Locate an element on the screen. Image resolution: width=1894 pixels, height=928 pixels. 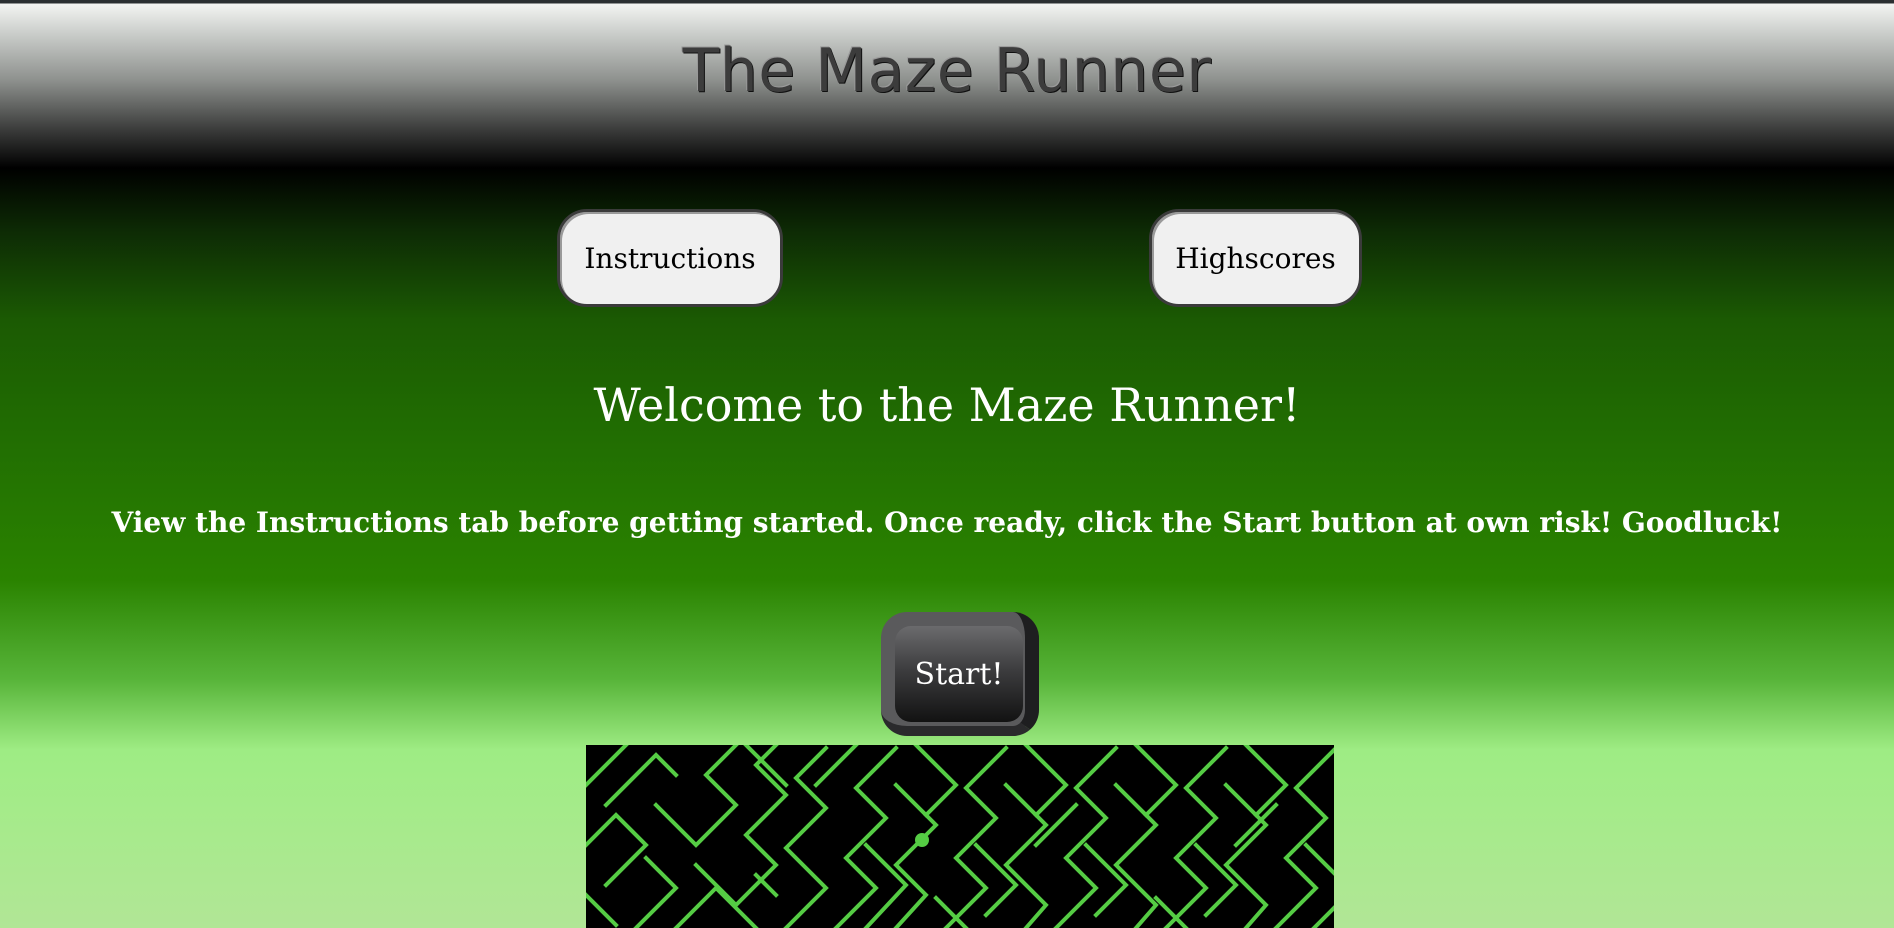
welcome-heading: Welcome to the Maze Runner! is located at coordinates (947, 405).